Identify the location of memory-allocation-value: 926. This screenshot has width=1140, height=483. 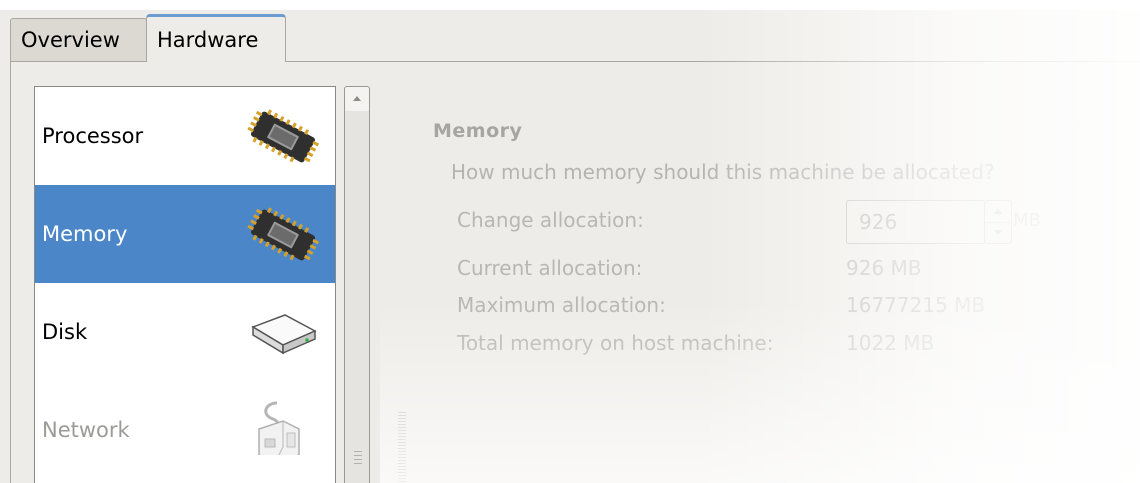
(878, 222).